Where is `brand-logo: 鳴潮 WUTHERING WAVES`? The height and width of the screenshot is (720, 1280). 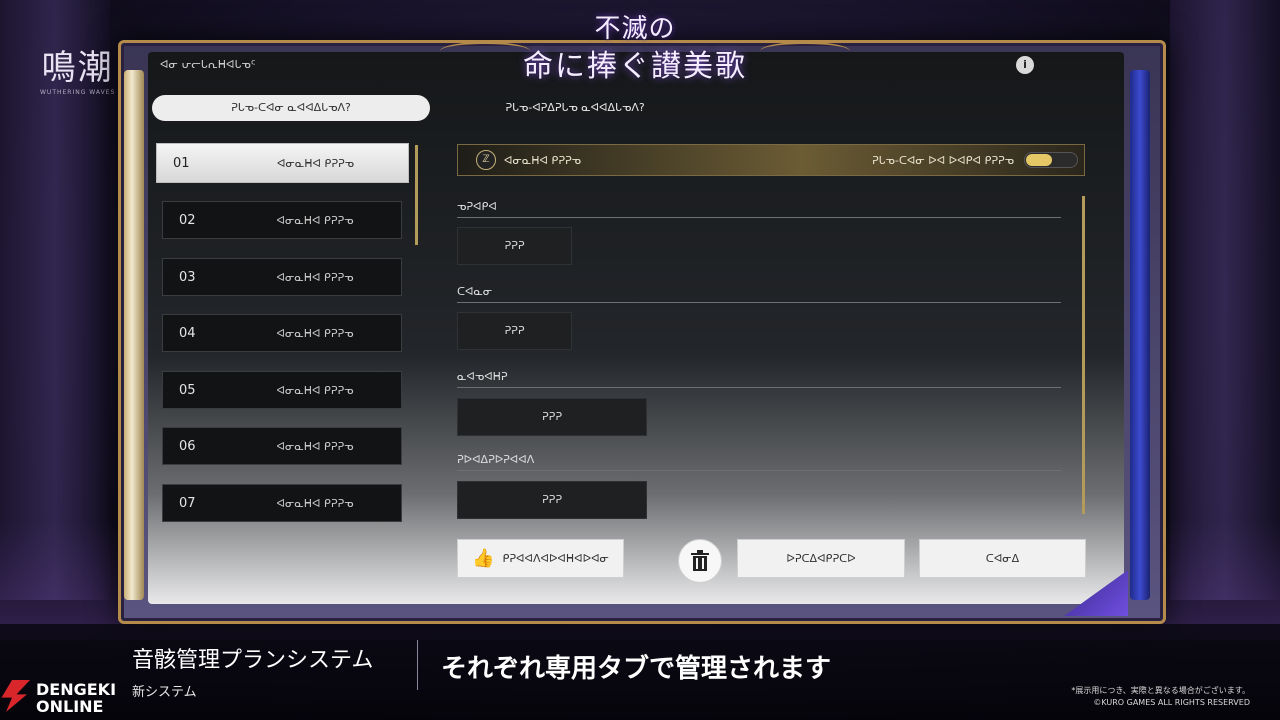 brand-logo: 鳴潮 WUTHERING WAVES is located at coordinates (77, 68).